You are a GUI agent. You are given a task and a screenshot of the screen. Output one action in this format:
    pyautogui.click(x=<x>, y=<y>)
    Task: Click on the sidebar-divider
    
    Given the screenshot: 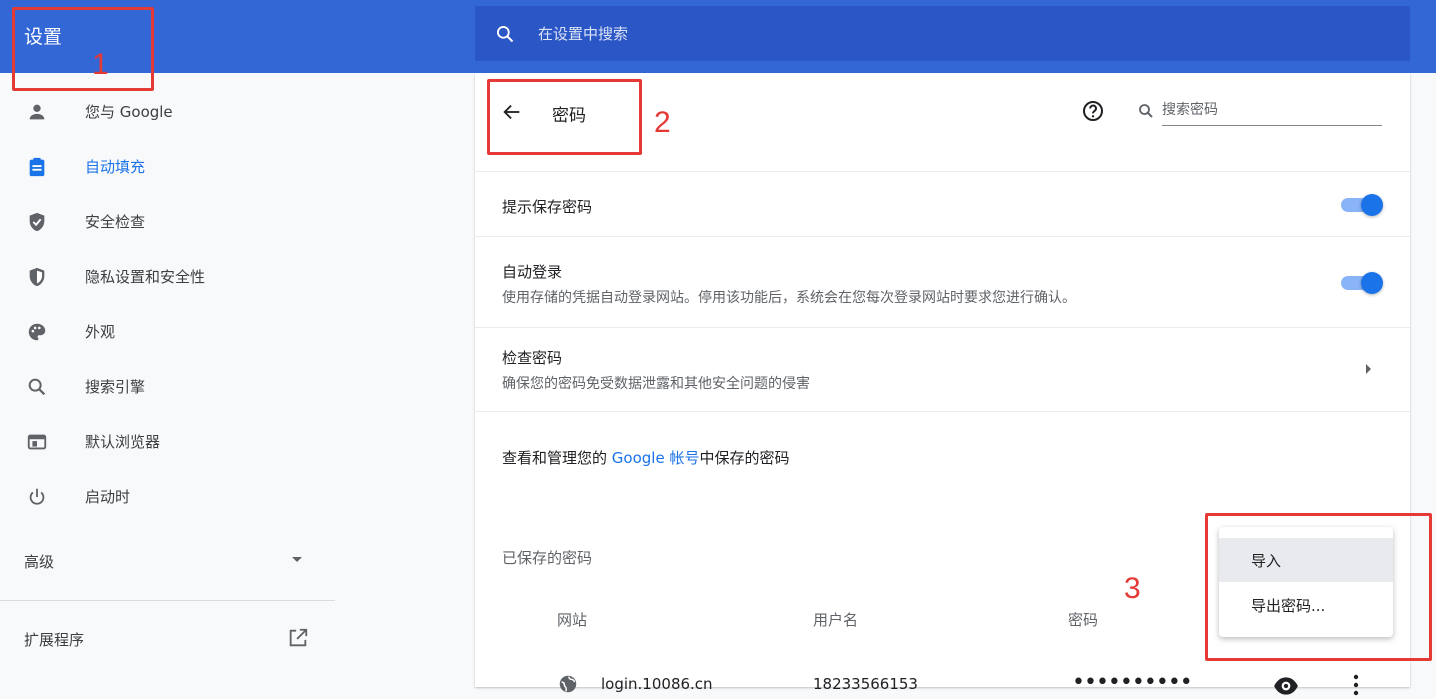 What is the action you would take?
    pyautogui.click(x=167, y=600)
    